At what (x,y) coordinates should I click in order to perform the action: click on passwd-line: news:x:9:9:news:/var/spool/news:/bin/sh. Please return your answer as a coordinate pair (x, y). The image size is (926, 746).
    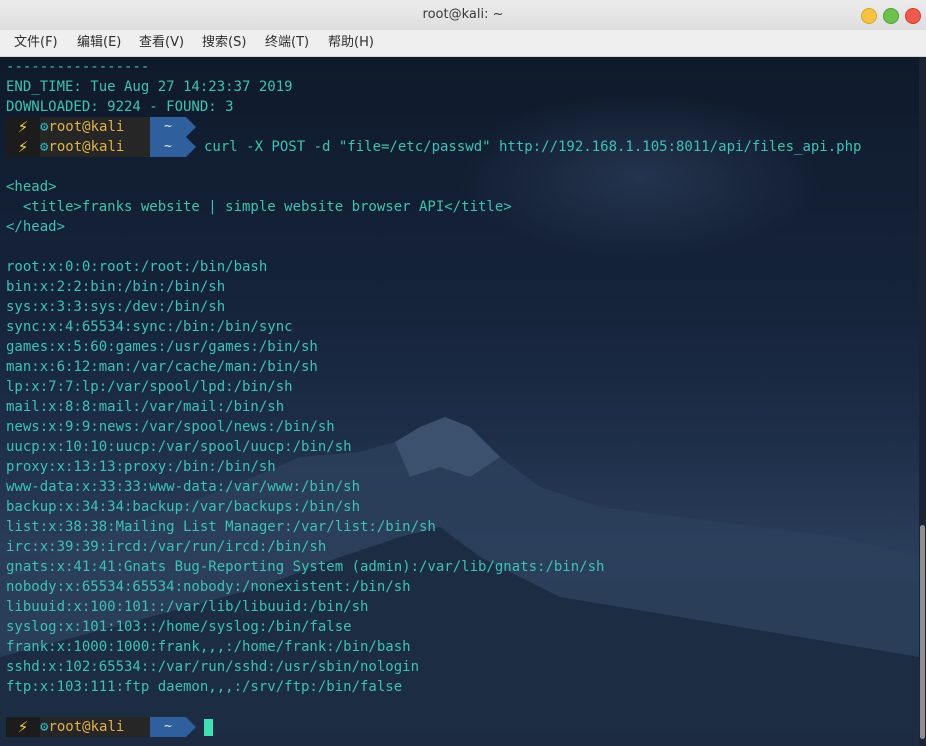
    Looking at the image, I should click on (170, 427).